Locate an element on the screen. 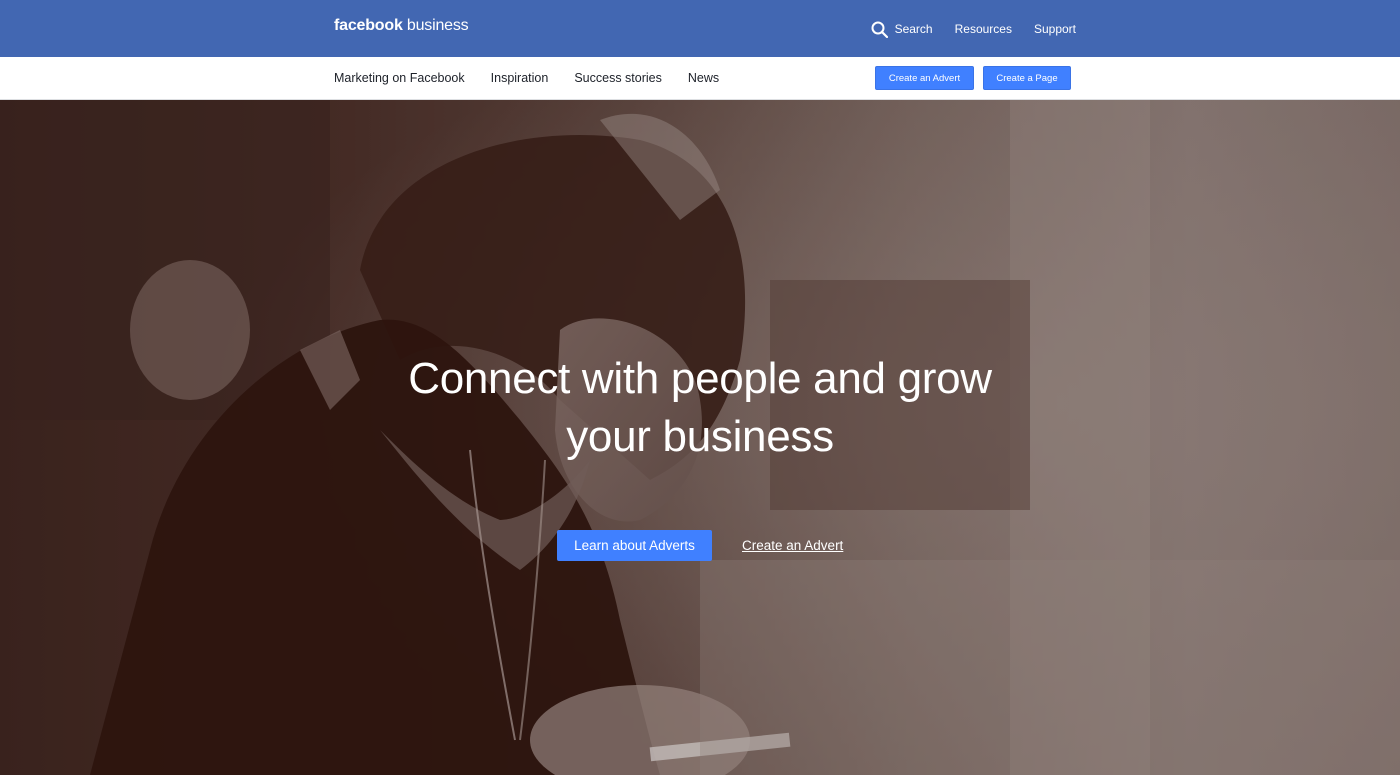 Image resolution: width=1400 pixels, height=775 pixels. subnav-buttons: Create an Advert Create a Page is located at coordinates (973, 78).